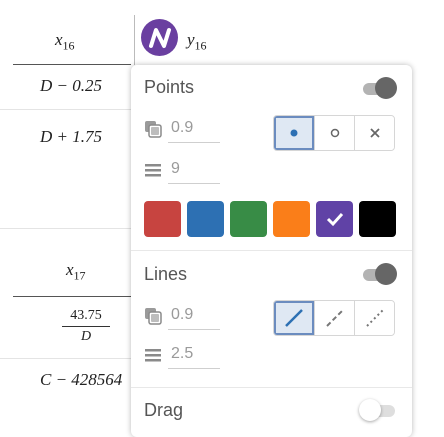 This screenshot has height=437, width=444. What do you see at coordinates (175, 168) in the screenshot?
I see `point-size-value: 9` at bounding box center [175, 168].